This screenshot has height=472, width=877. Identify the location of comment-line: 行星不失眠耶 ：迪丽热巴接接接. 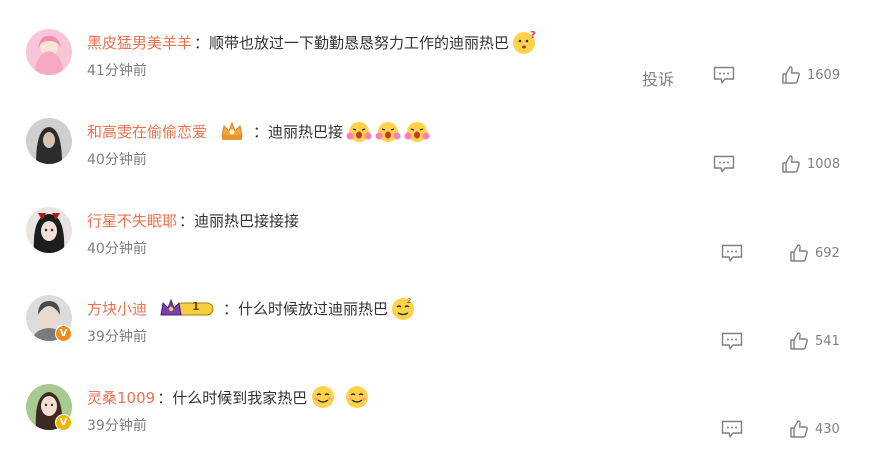
(193, 220).